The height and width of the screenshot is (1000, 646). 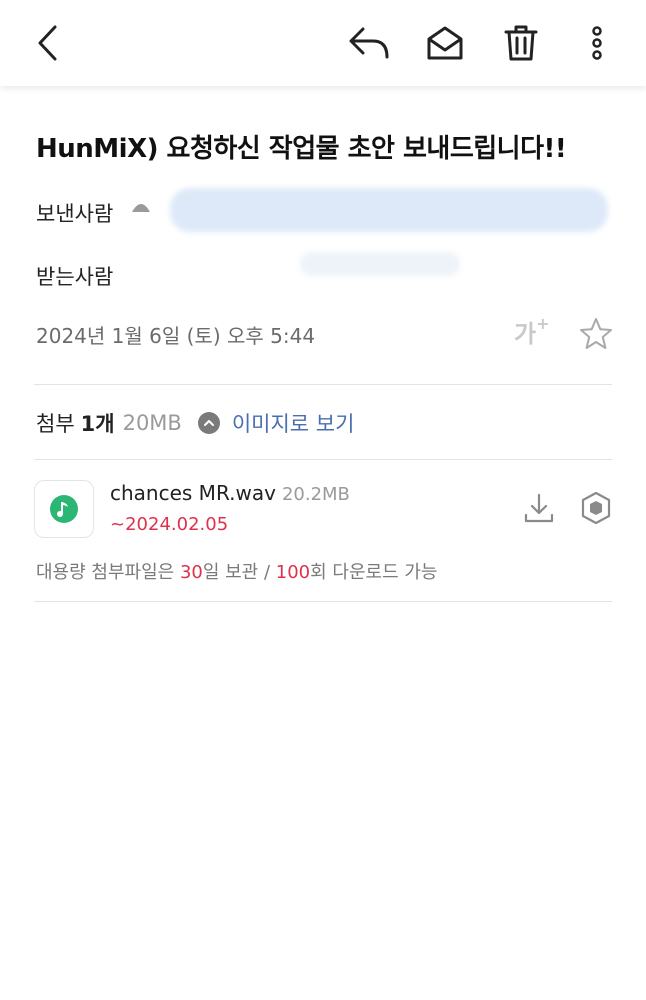 What do you see at coordinates (323, 384) in the screenshot?
I see `header-divider` at bounding box center [323, 384].